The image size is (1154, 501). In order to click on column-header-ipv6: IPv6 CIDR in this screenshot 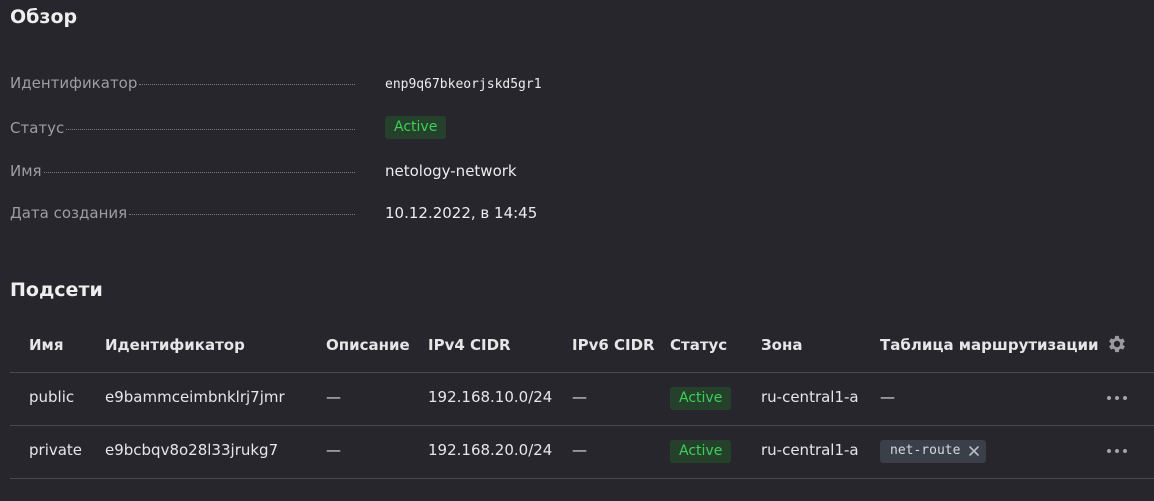, I will do `click(613, 345)`.